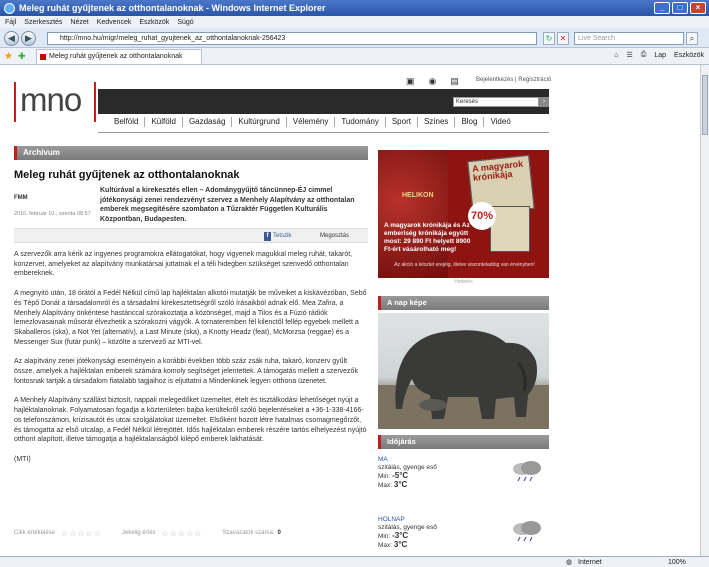  Describe the element at coordinates (644, 55) in the screenshot. I see `print-icon: ⎙` at that location.